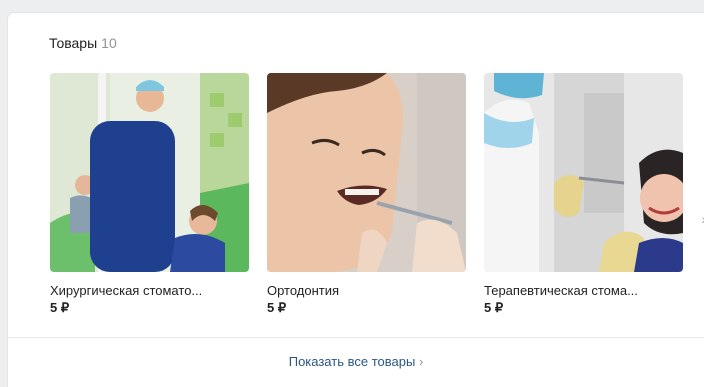 Image resolution: width=704 pixels, height=387 pixels. What do you see at coordinates (421, 361) in the screenshot?
I see `chevron-right-icon: ›` at bounding box center [421, 361].